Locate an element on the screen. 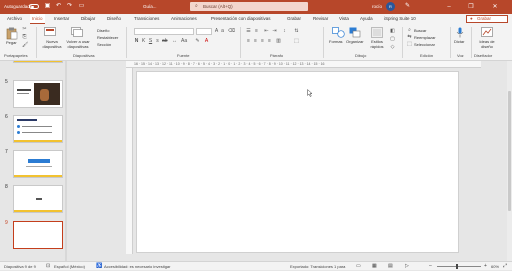  copy-icon: ⎘ is located at coordinates (24, 37).